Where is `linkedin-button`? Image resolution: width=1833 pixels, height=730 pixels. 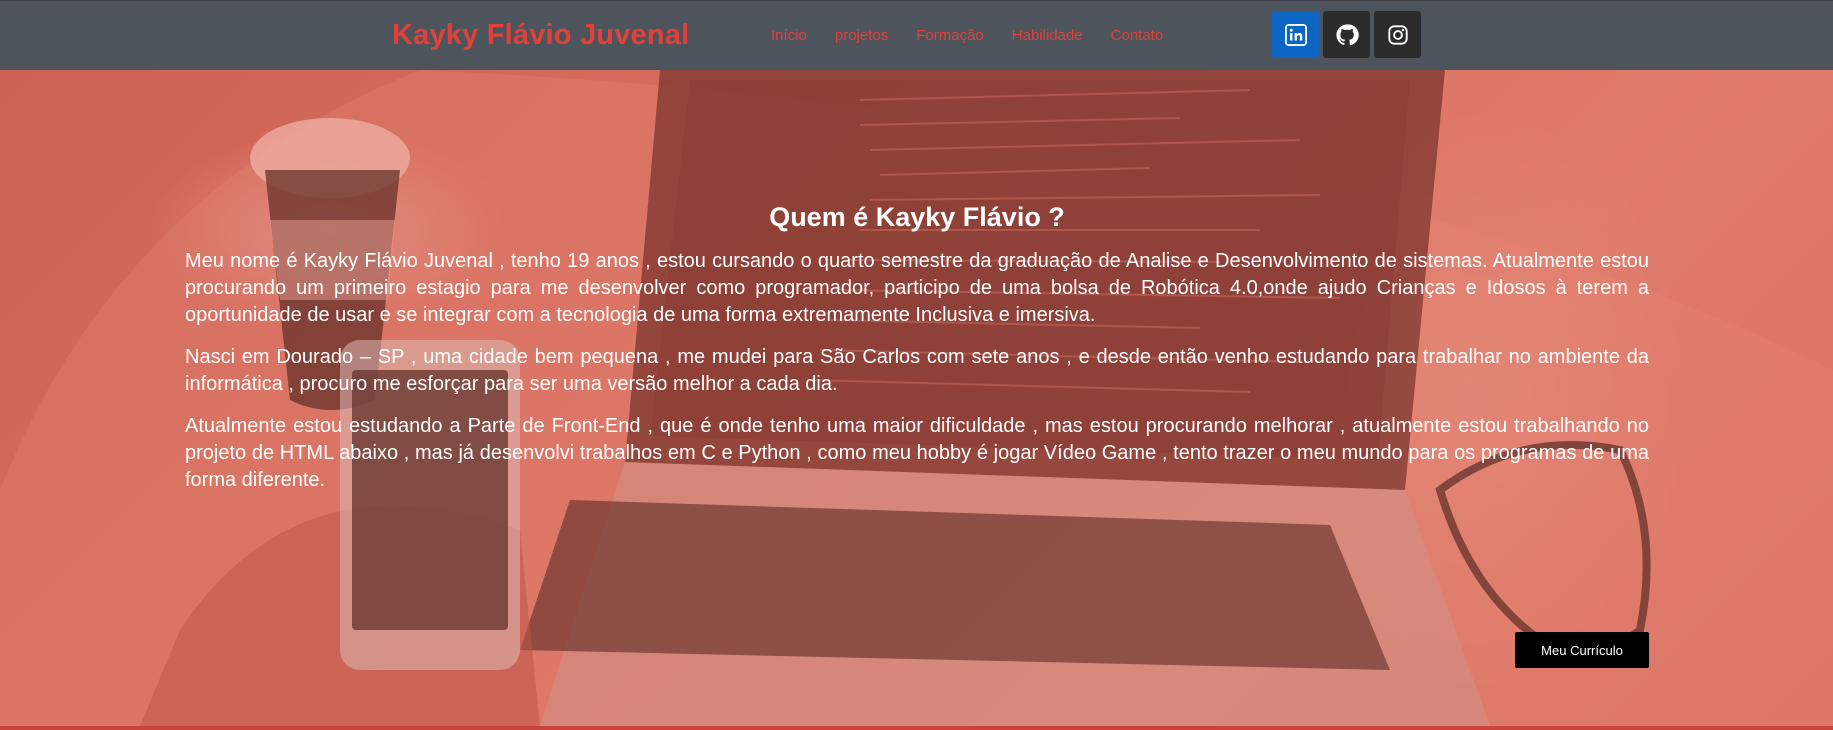
linkedin-button is located at coordinates (1295, 34).